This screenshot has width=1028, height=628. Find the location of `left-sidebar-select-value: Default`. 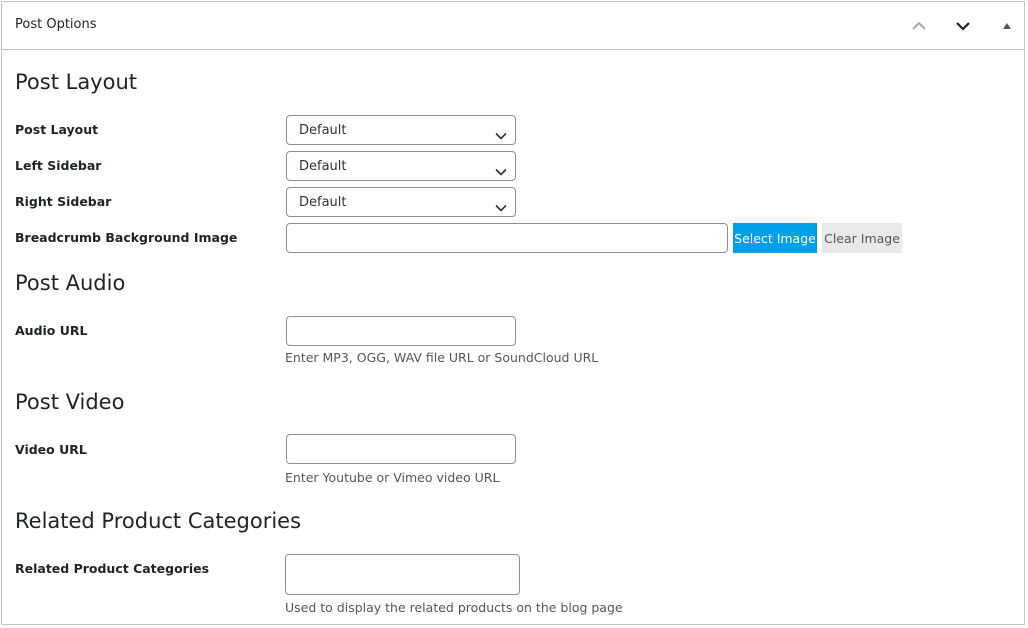

left-sidebar-select-value: Default is located at coordinates (323, 166).